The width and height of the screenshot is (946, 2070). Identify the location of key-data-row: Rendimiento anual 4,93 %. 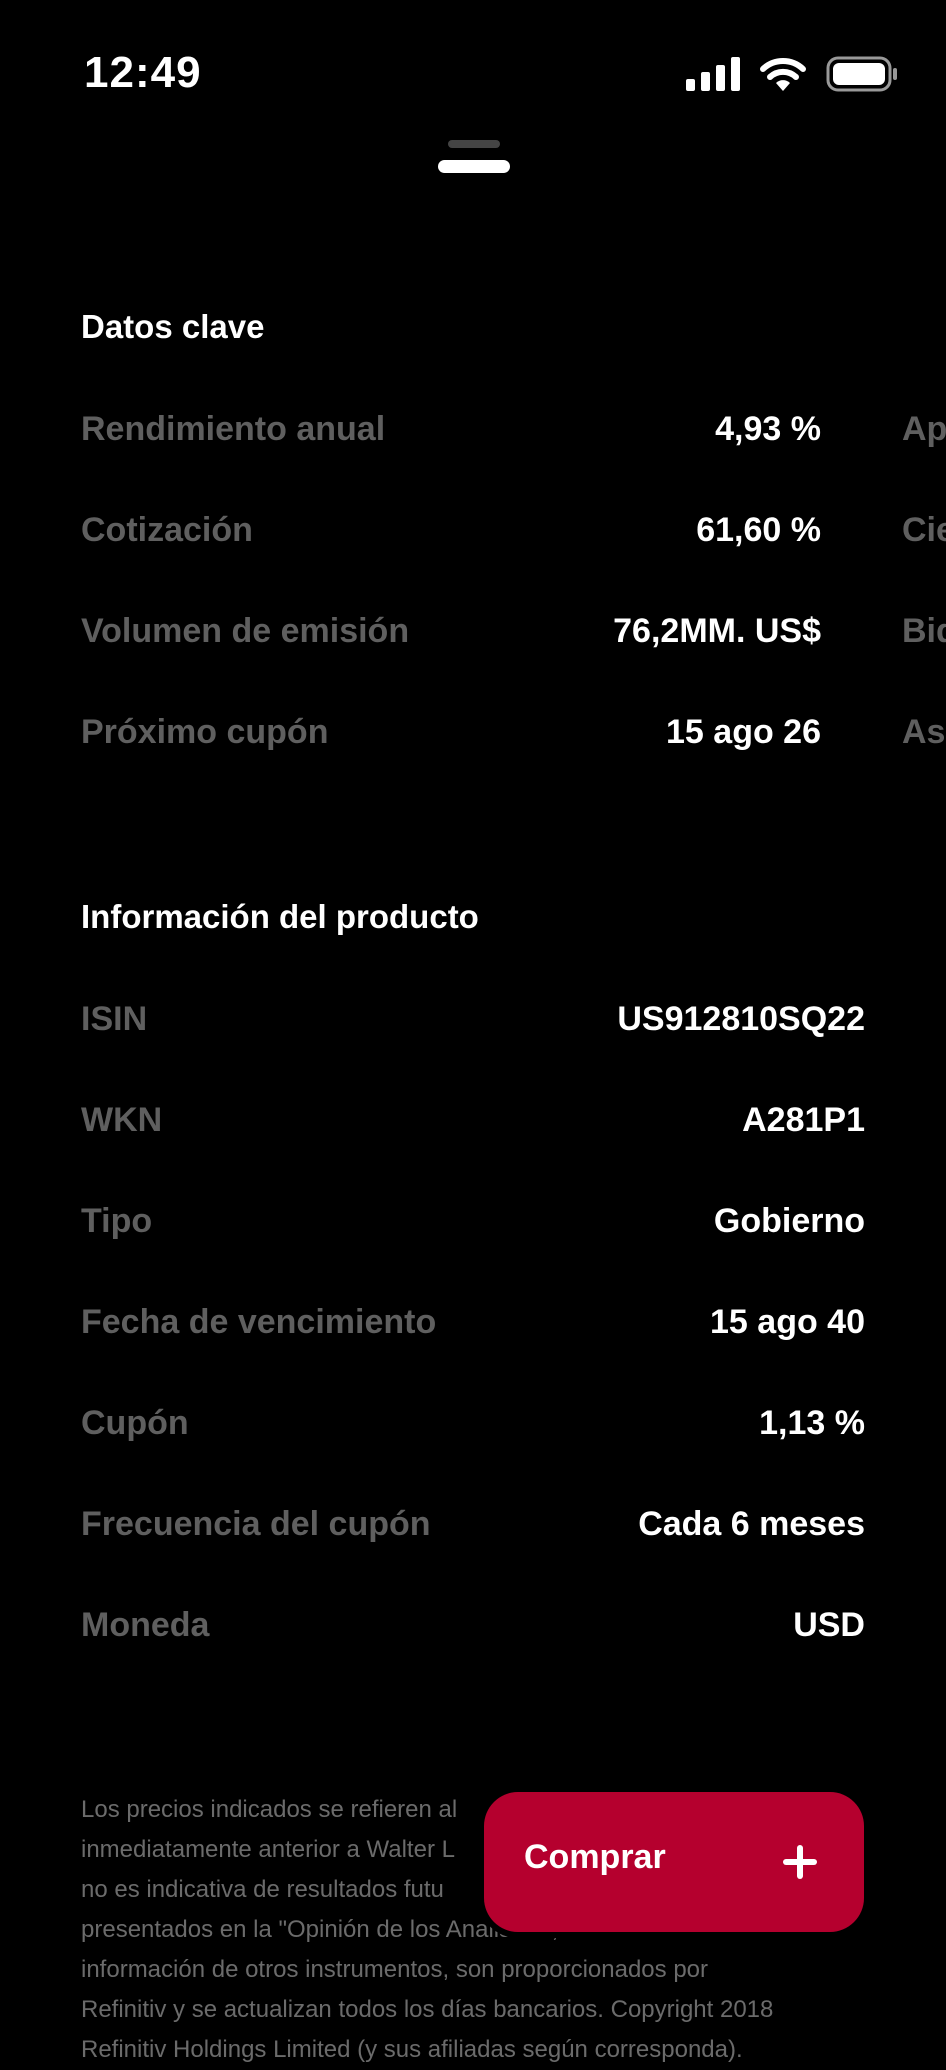
(451, 435).